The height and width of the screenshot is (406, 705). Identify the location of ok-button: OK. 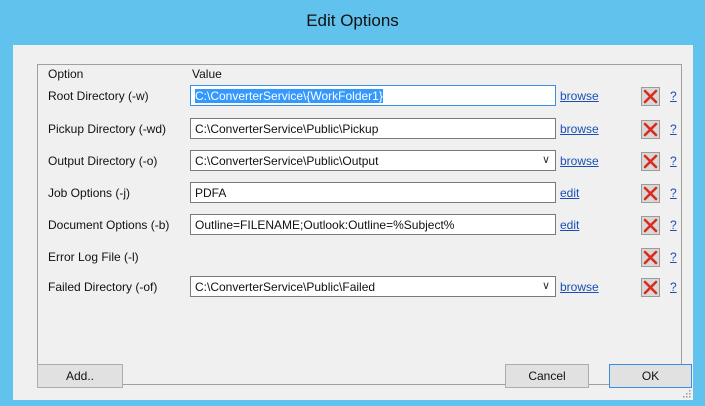
(650, 376).